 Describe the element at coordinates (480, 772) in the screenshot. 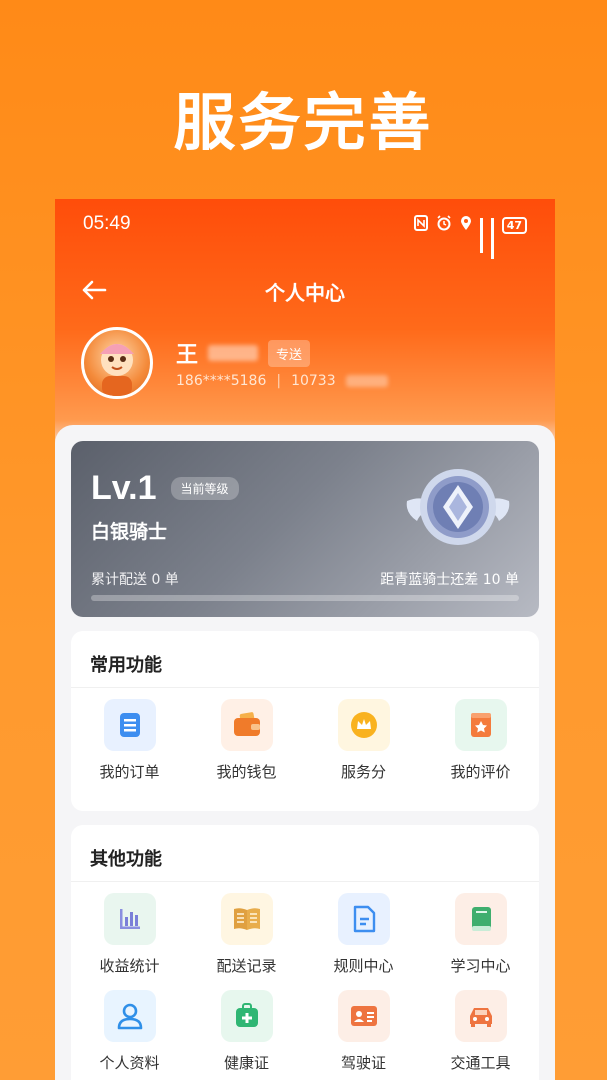

I see `item-label: 我的评价` at that location.